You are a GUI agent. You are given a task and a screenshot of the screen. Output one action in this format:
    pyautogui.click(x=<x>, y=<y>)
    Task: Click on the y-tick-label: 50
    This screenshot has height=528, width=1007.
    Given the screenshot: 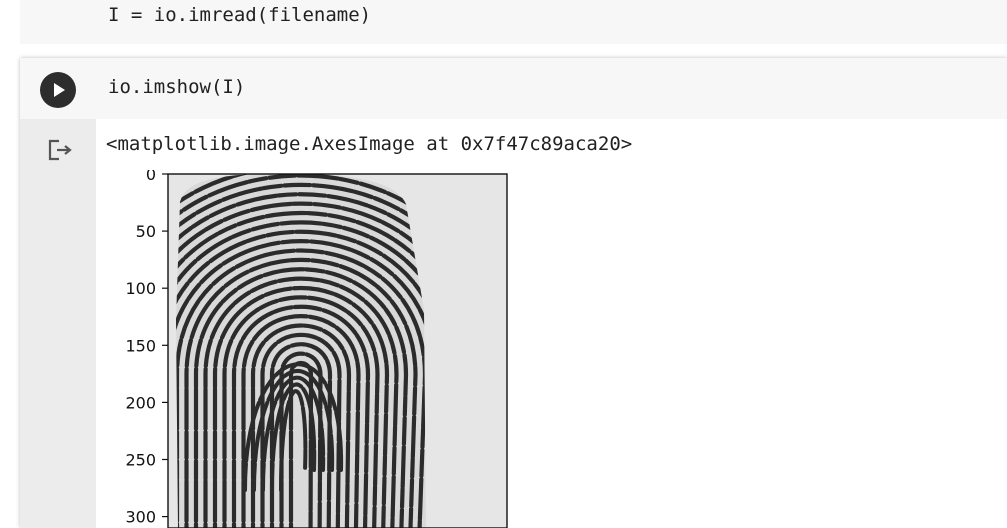 What is the action you would take?
    pyautogui.click(x=146, y=231)
    